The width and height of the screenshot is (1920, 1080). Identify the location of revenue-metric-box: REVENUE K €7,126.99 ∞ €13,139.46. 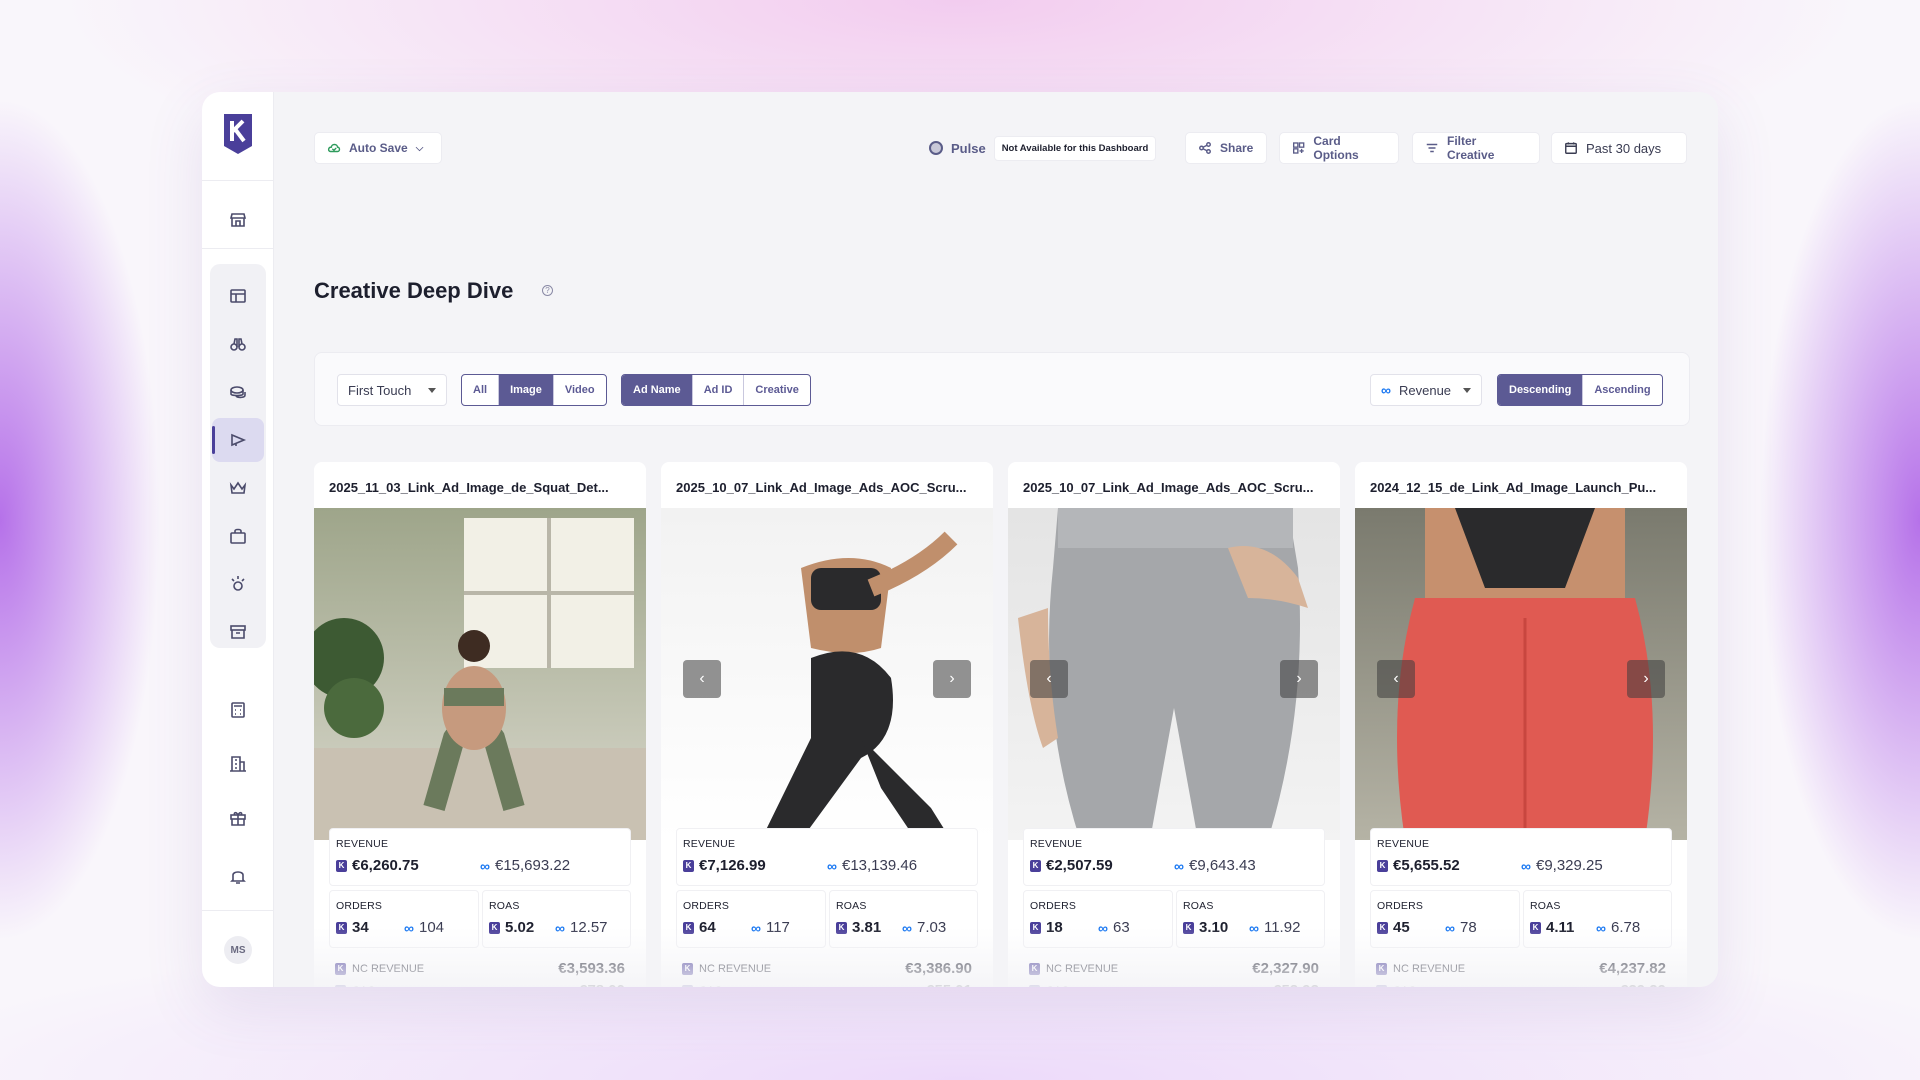
(827, 857).